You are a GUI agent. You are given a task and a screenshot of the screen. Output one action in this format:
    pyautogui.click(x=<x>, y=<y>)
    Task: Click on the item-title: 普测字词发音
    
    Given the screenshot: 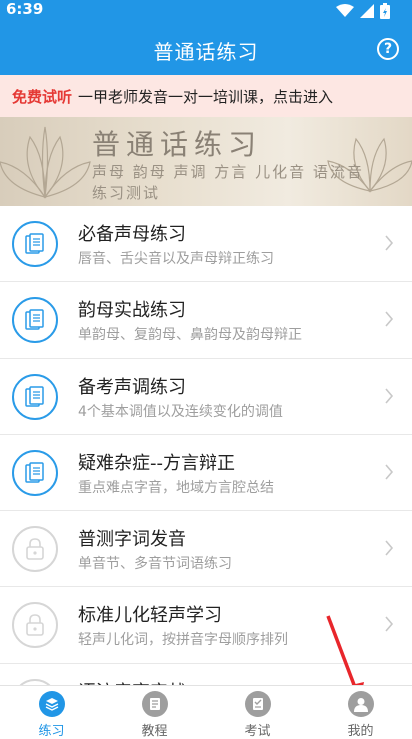 What is the action you would take?
    pyautogui.click(x=132, y=540)
    